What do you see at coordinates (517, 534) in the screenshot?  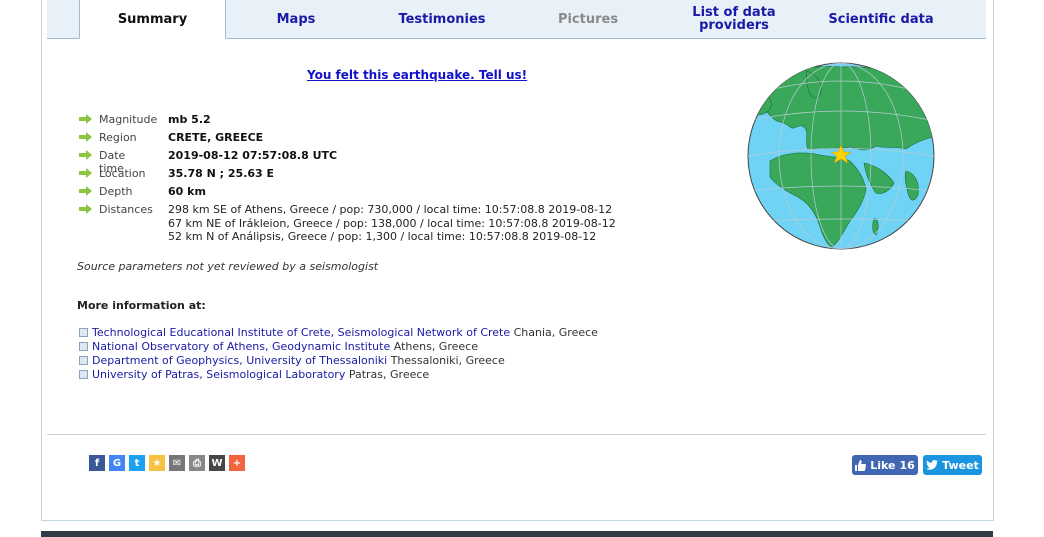 I see `bottom-bar` at bounding box center [517, 534].